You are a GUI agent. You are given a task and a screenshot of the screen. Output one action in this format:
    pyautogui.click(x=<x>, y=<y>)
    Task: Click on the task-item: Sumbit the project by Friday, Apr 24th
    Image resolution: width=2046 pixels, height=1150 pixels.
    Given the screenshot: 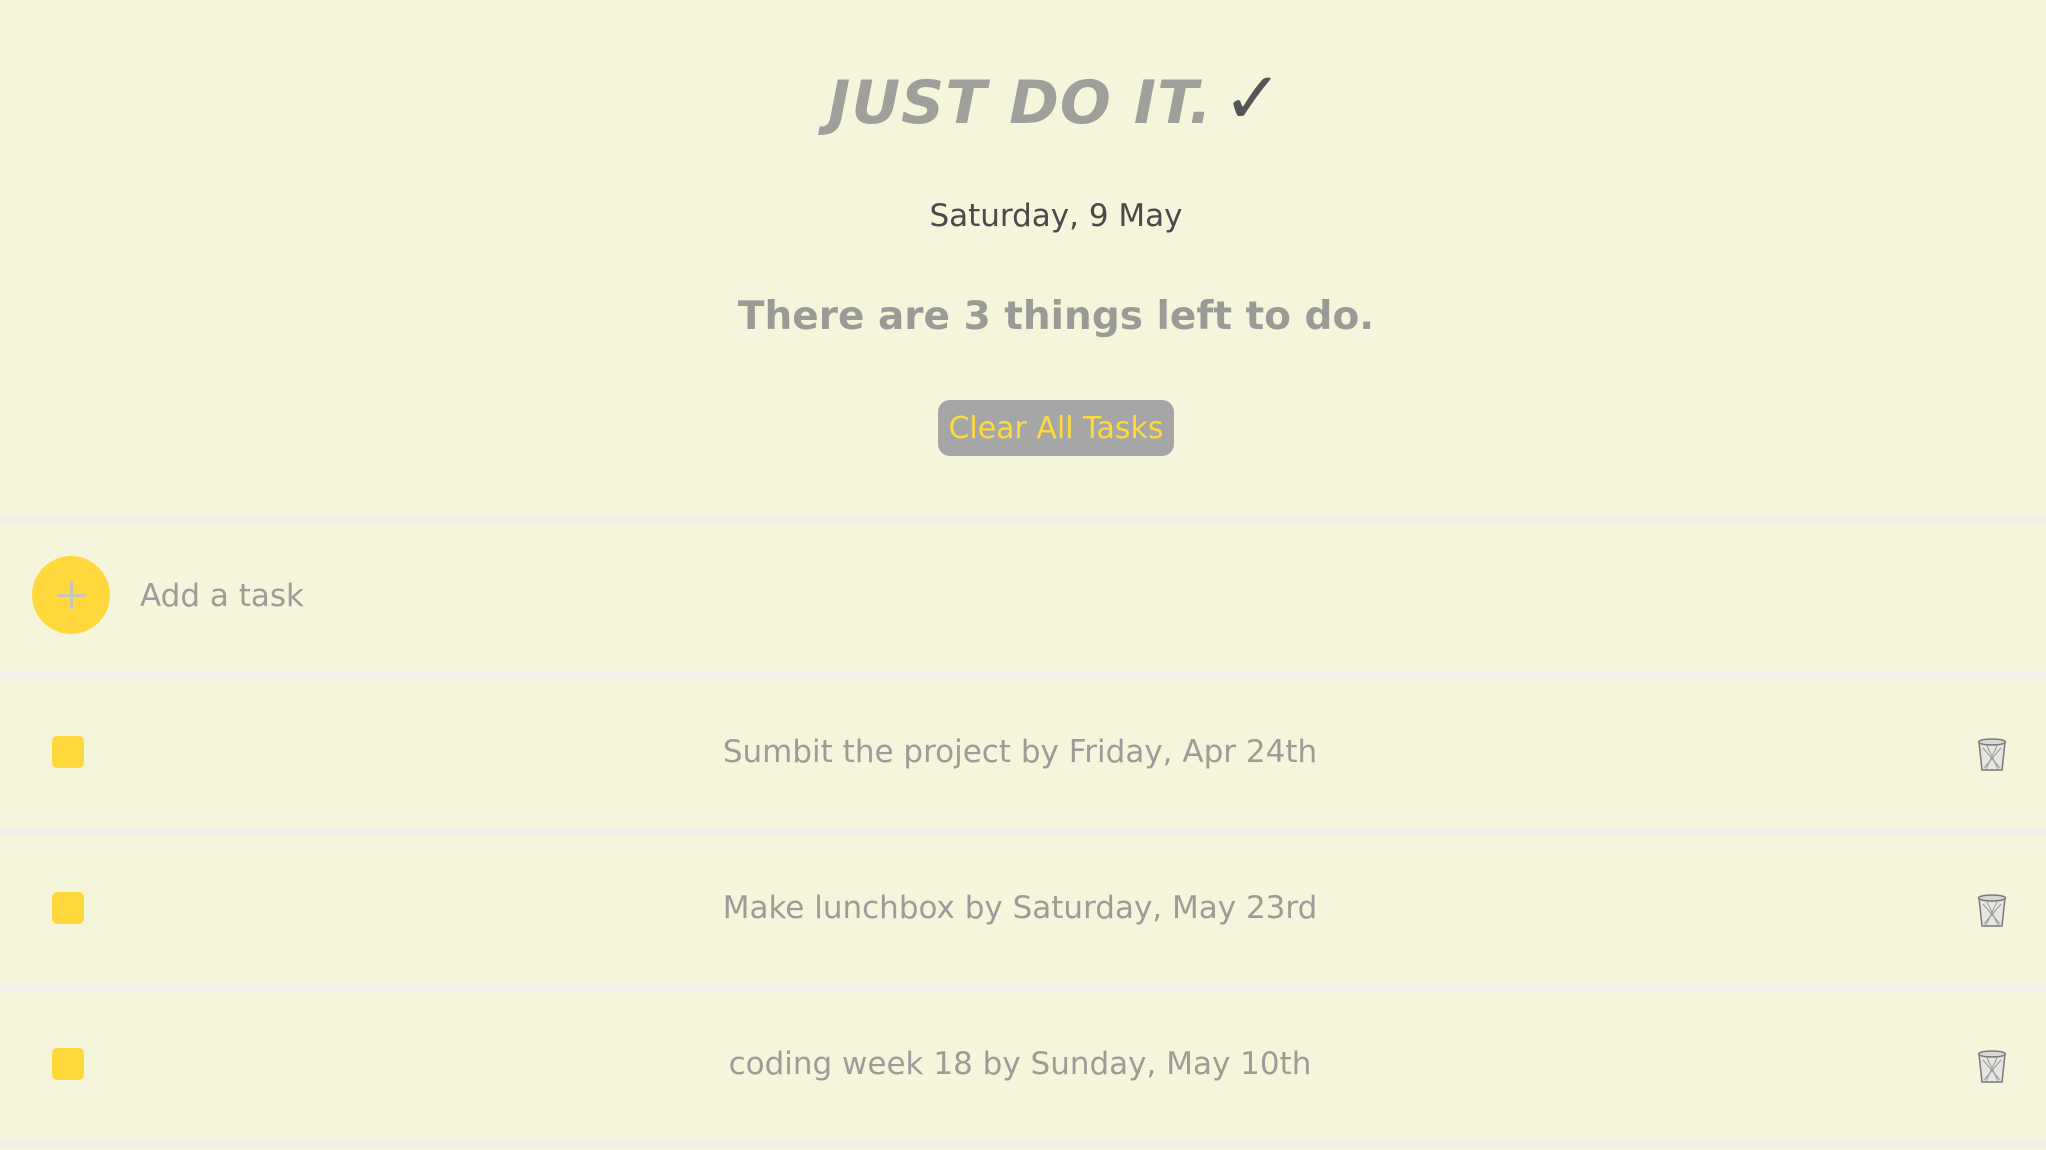 What is the action you would take?
    pyautogui.click(x=1023, y=754)
    